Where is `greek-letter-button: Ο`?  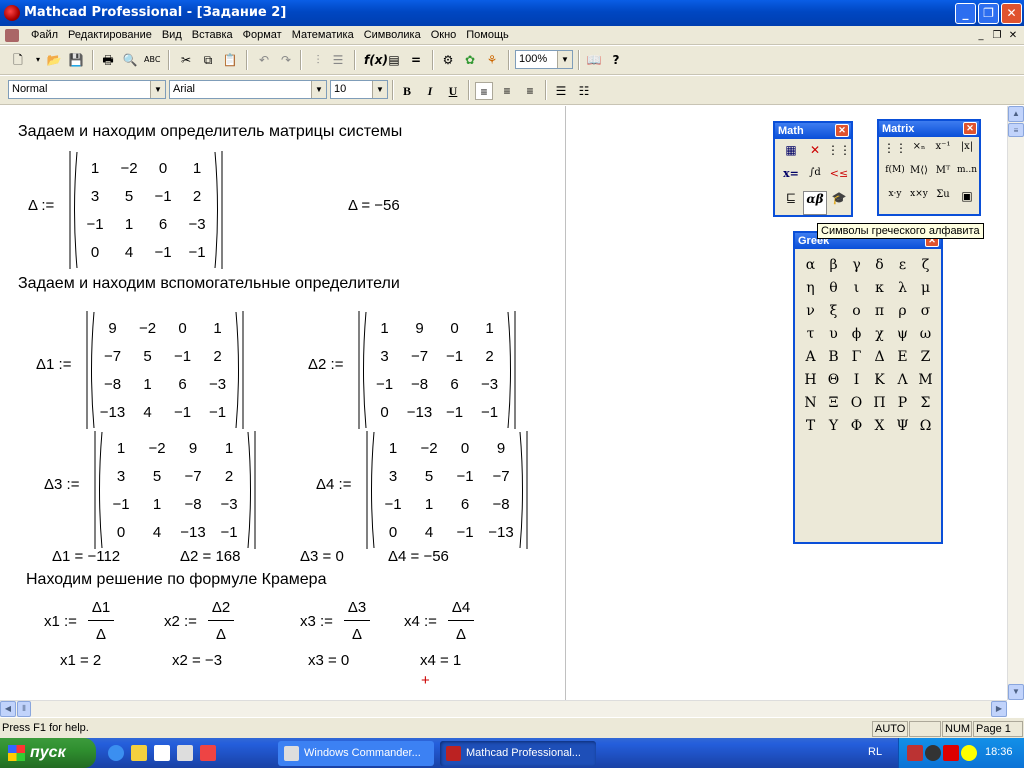 greek-letter-button: Ο is located at coordinates (856, 403).